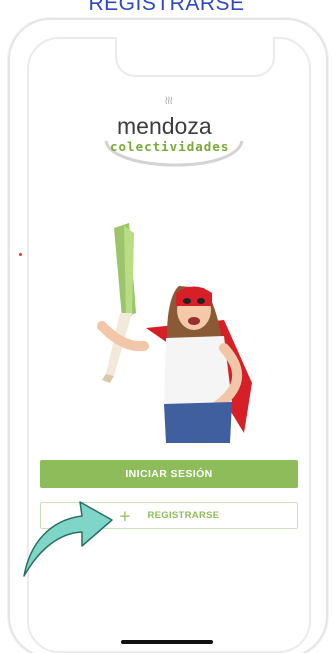  Describe the element at coordinates (68, 539) in the screenshot. I see `pointer-arrow-icon` at that location.